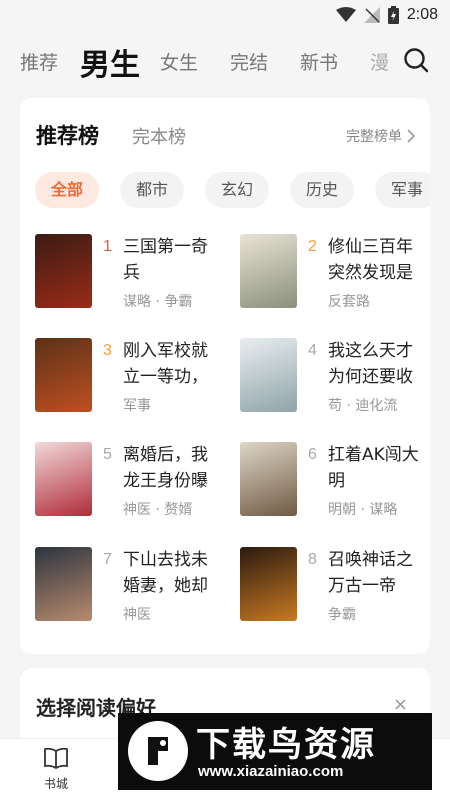 The height and width of the screenshot is (800, 450). Describe the element at coordinates (380, 61) in the screenshot. I see `tab-comic: 漫` at that location.